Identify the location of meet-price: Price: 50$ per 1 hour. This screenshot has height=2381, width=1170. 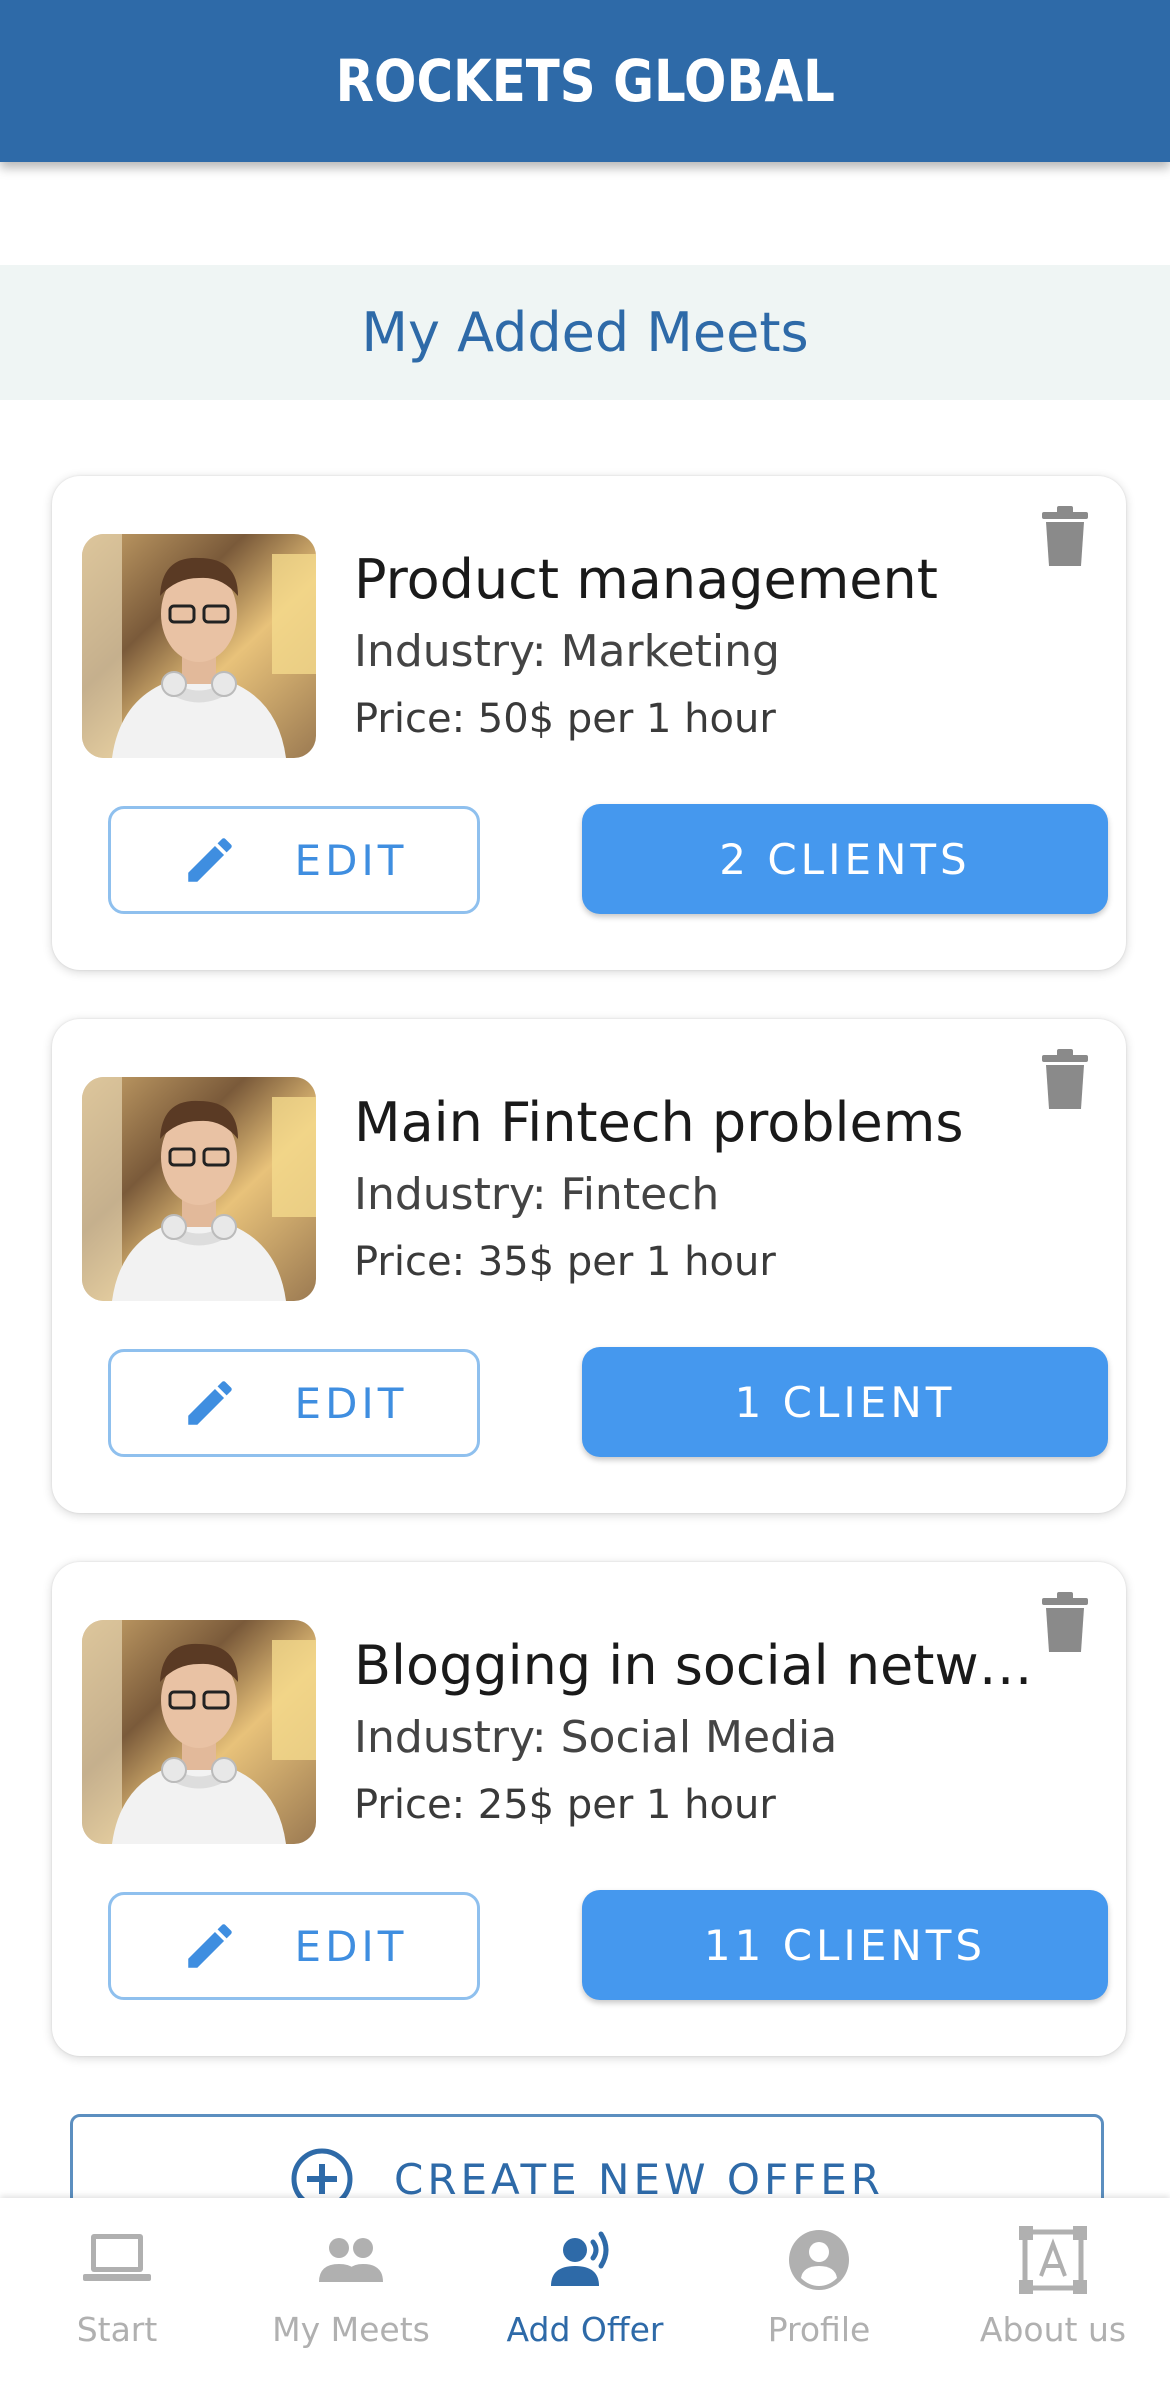
(565, 719).